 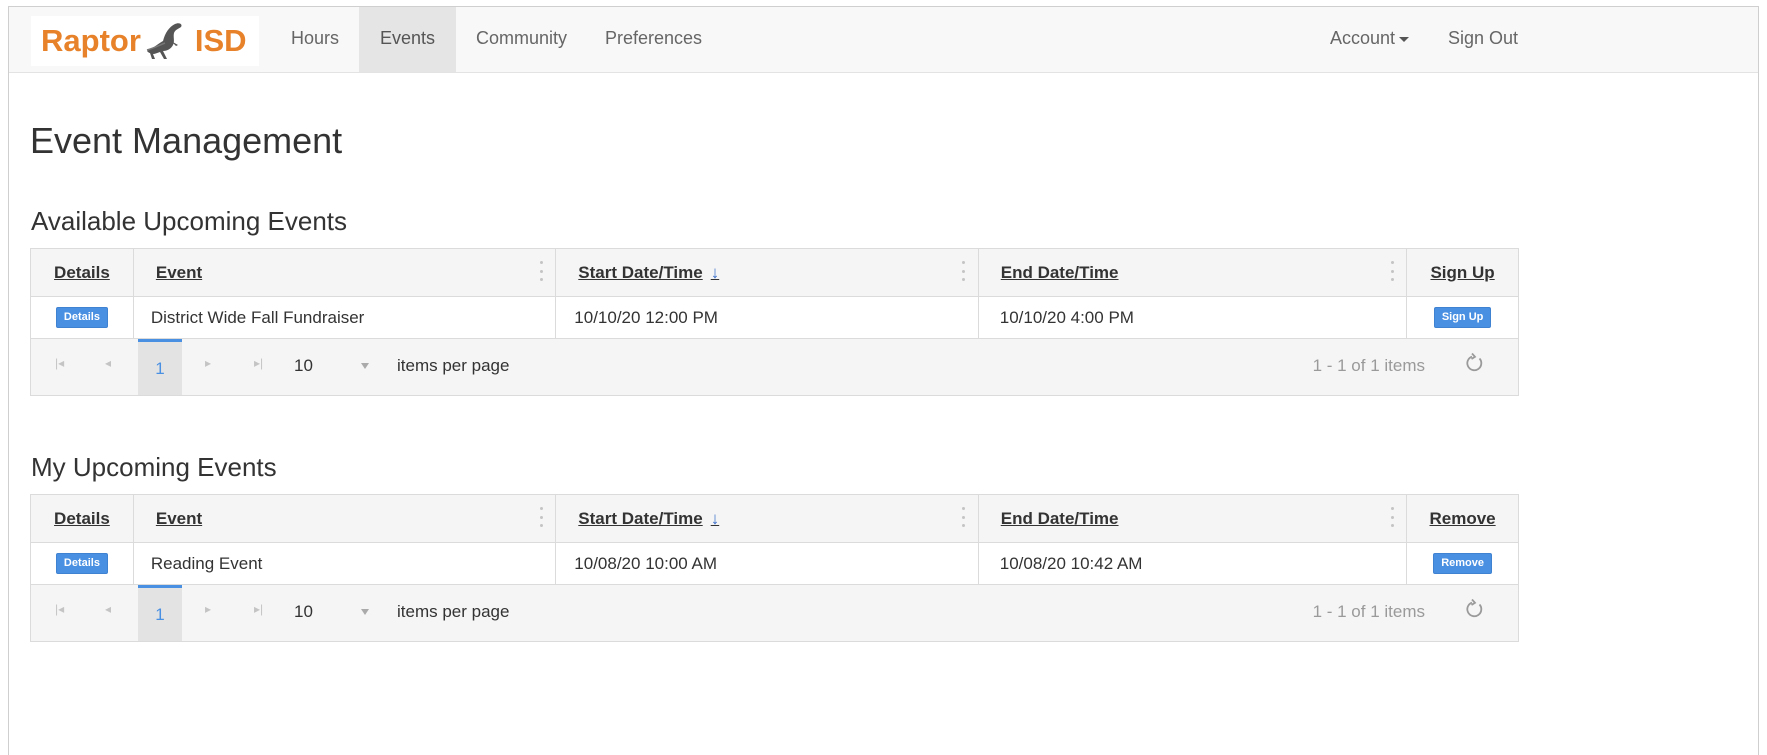 What do you see at coordinates (315, 39) in the screenshot?
I see `nav-hours: Hours` at bounding box center [315, 39].